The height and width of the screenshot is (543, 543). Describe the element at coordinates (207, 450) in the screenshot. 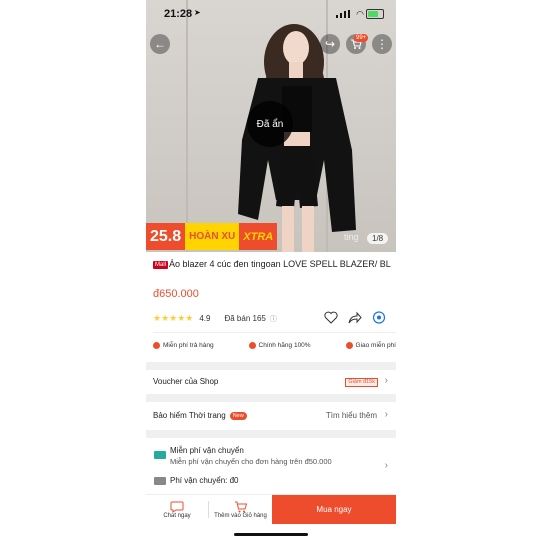

I see `shipping-title: Miễn phí vận chuyển` at that location.